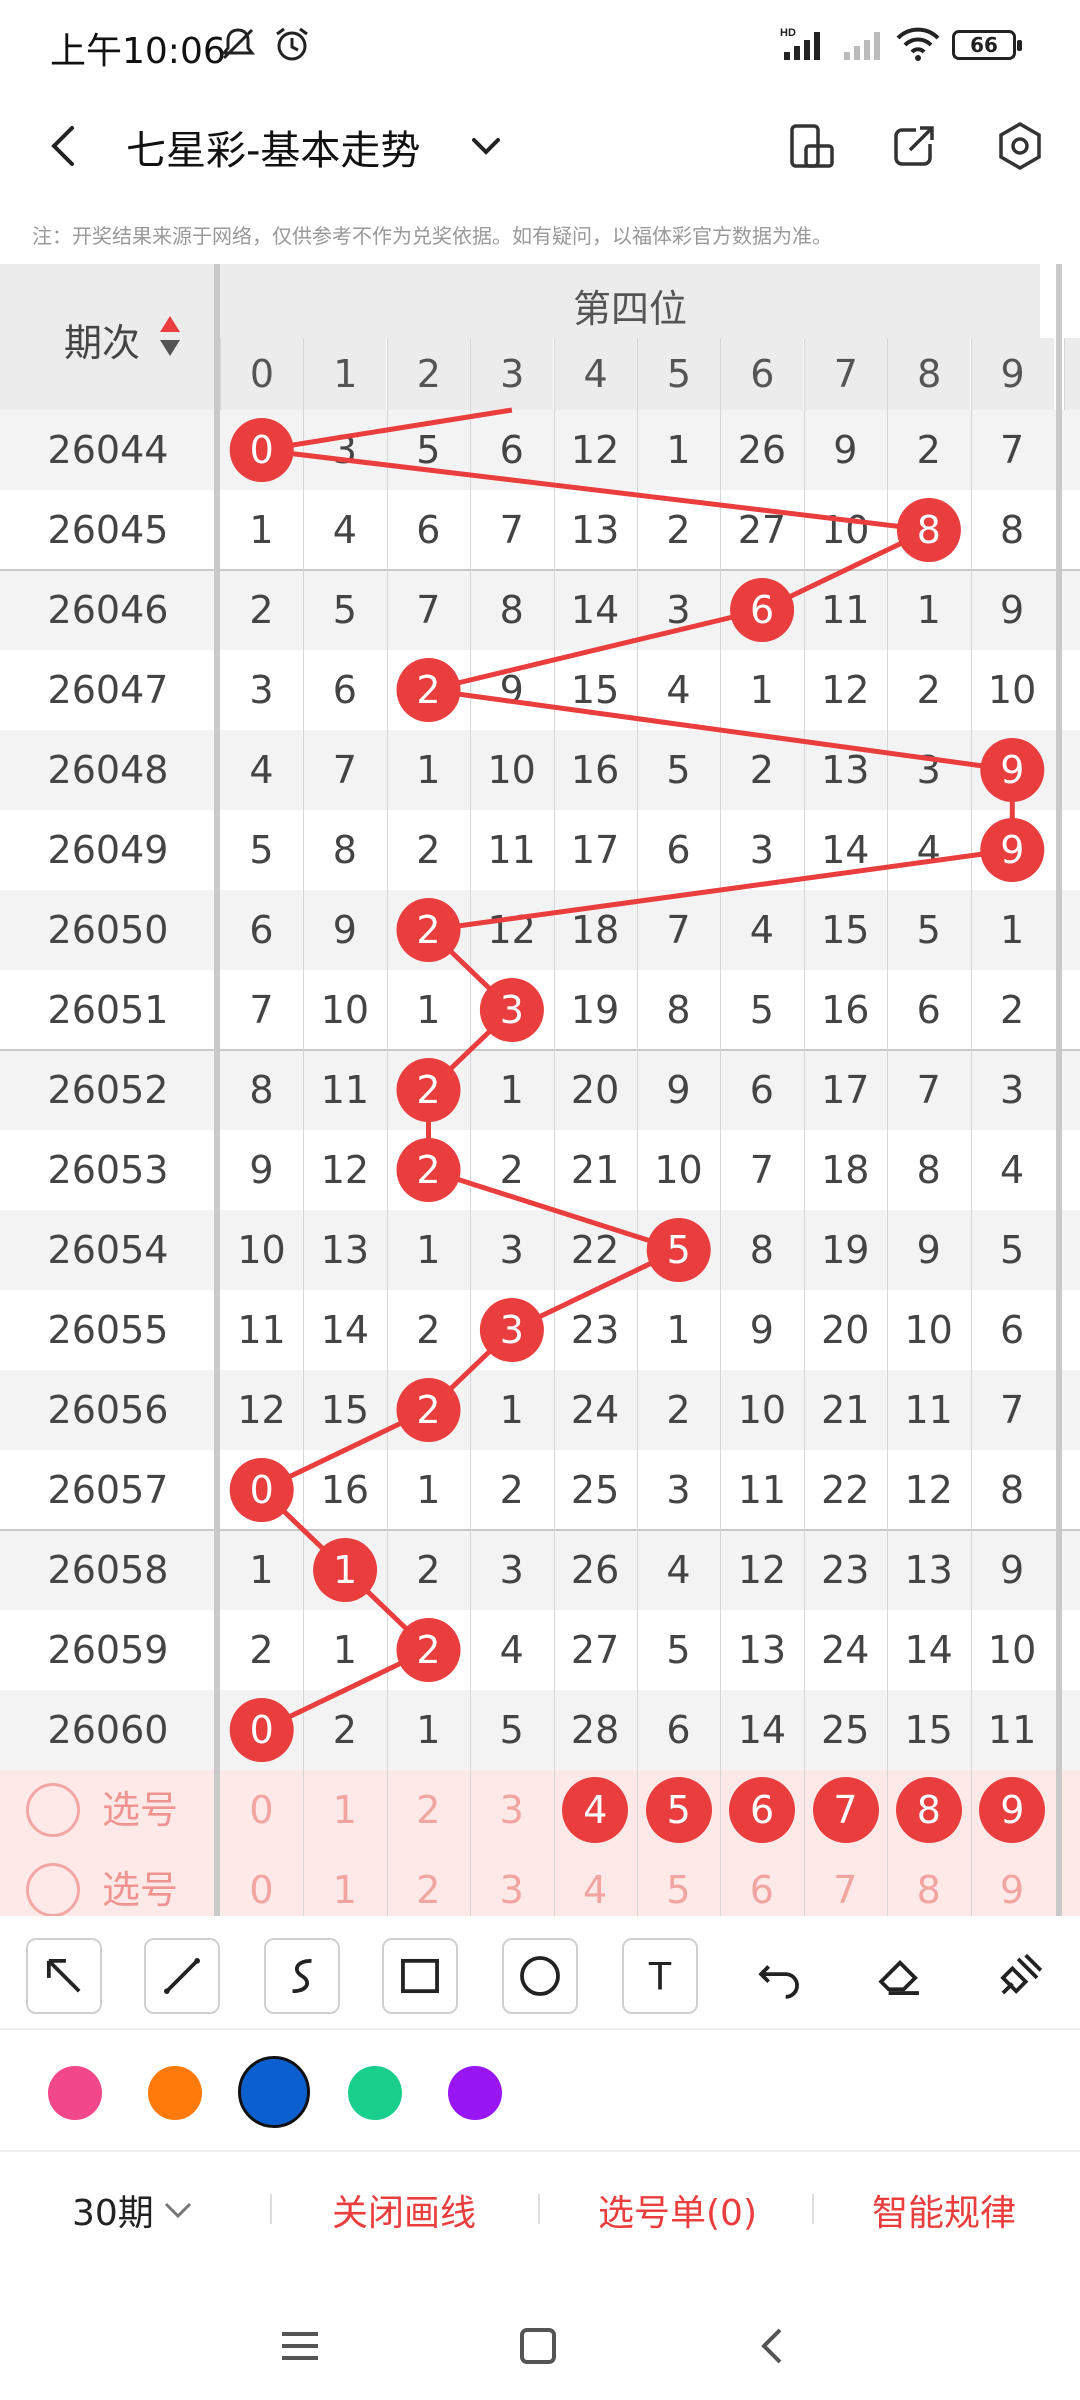 The width and height of the screenshot is (1080, 2400). Describe the element at coordinates (1020, 1976) in the screenshot. I see `clear-icon` at that location.